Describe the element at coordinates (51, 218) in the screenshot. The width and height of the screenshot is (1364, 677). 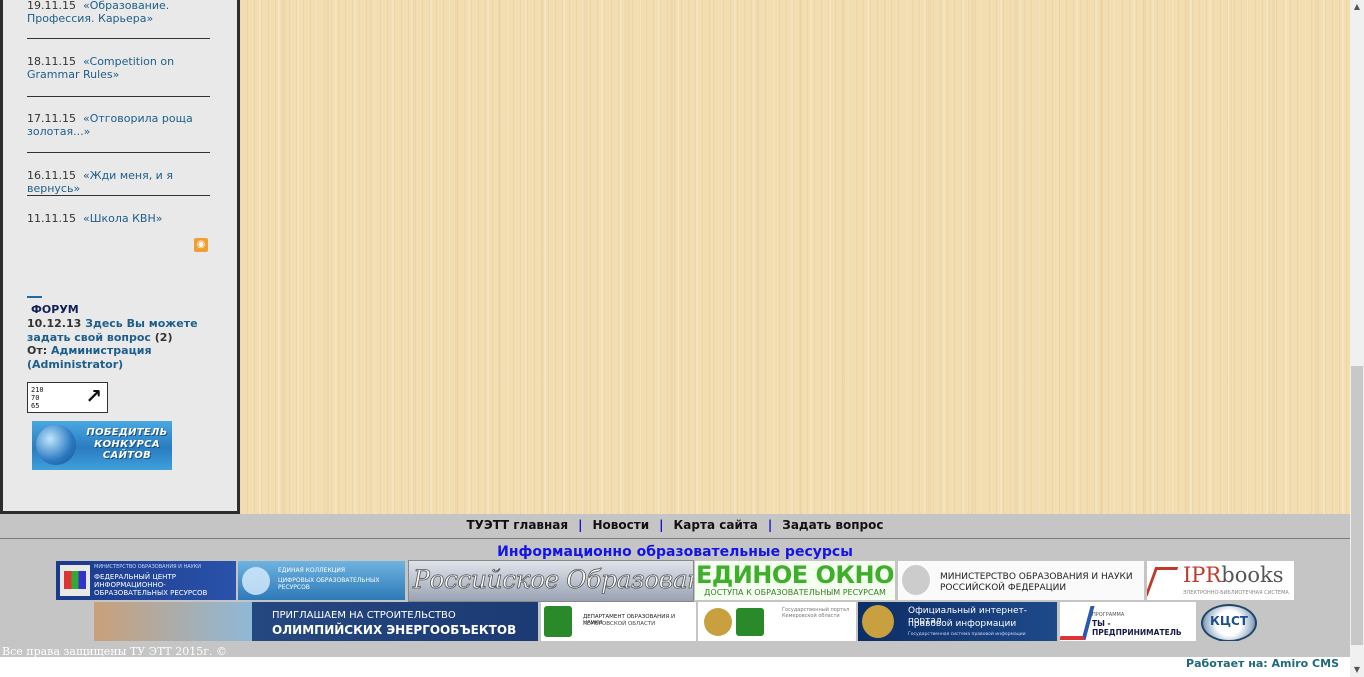
I see `news-date: 11.11.15` at that location.